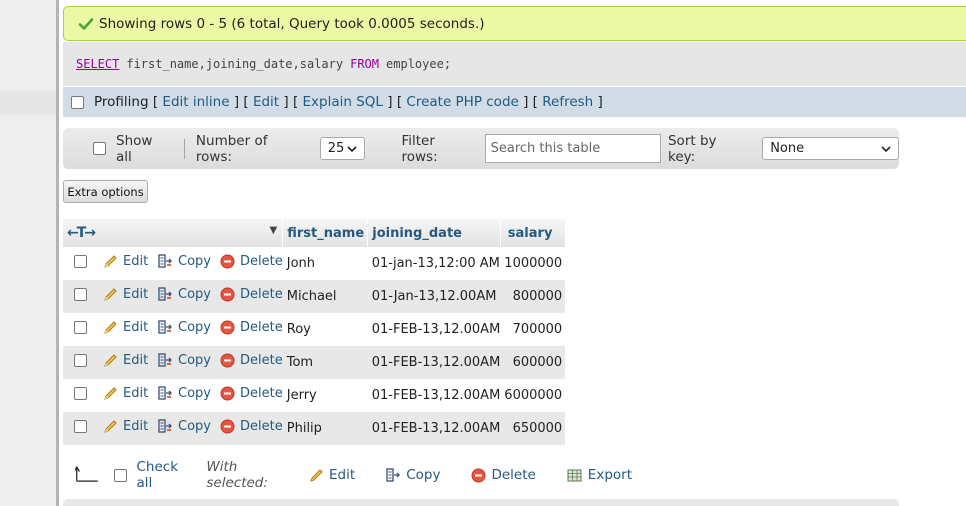 The width and height of the screenshot is (966, 506). I want to click on rows-select: 25, so click(342, 148).